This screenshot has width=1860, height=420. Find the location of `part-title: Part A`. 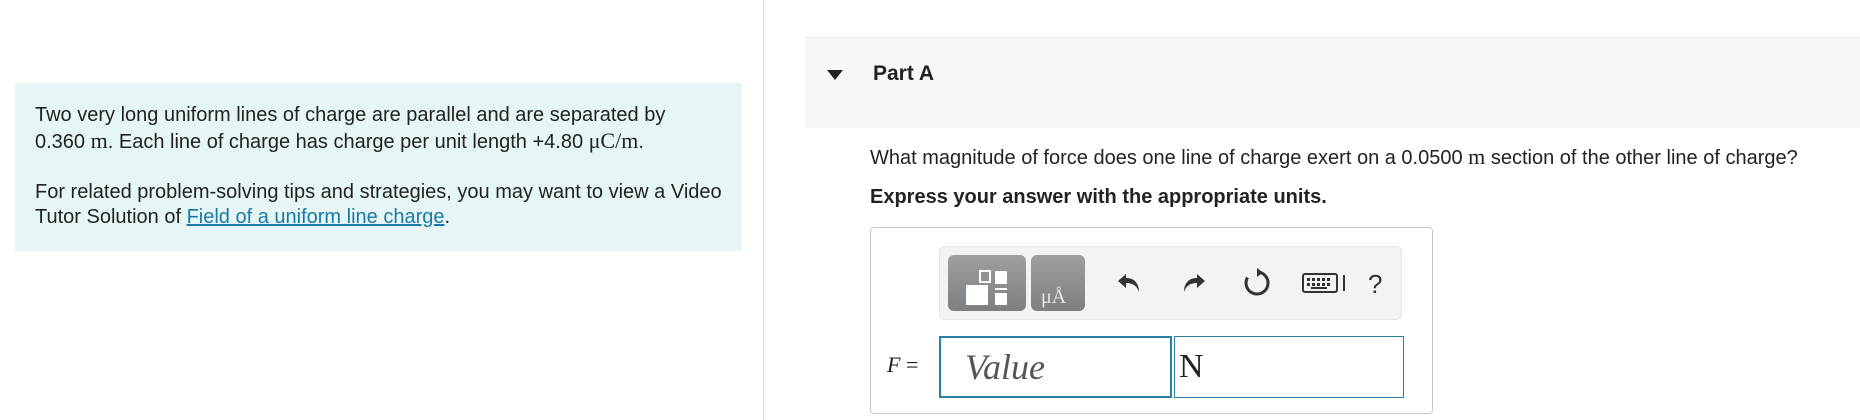

part-title: Part A is located at coordinates (904, 73).